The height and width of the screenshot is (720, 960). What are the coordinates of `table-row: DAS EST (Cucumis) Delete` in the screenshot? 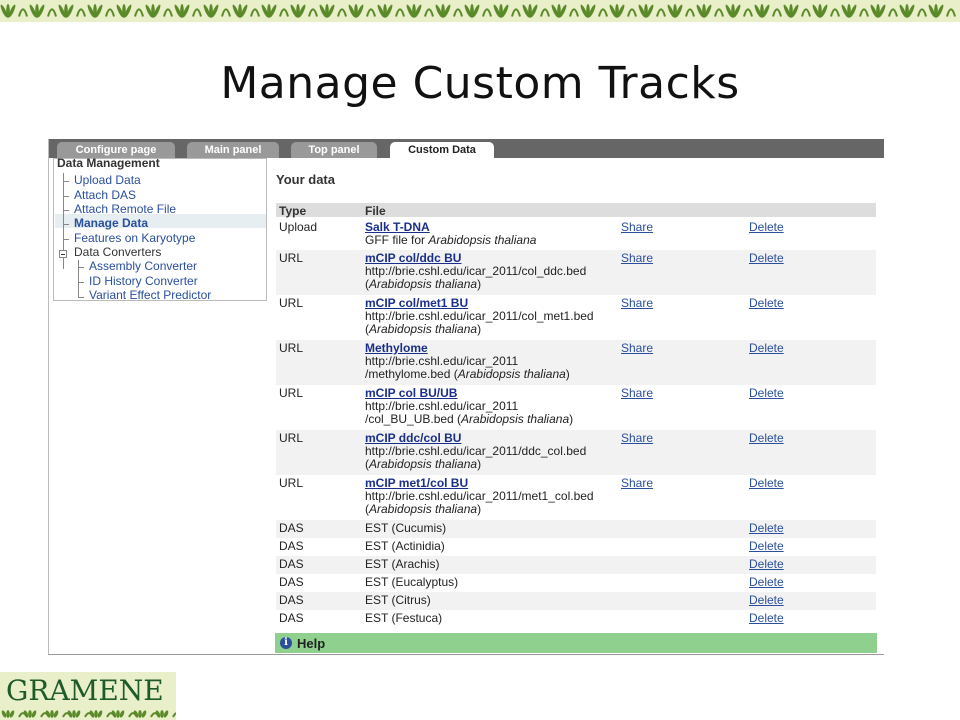 It's located at (576, 529).